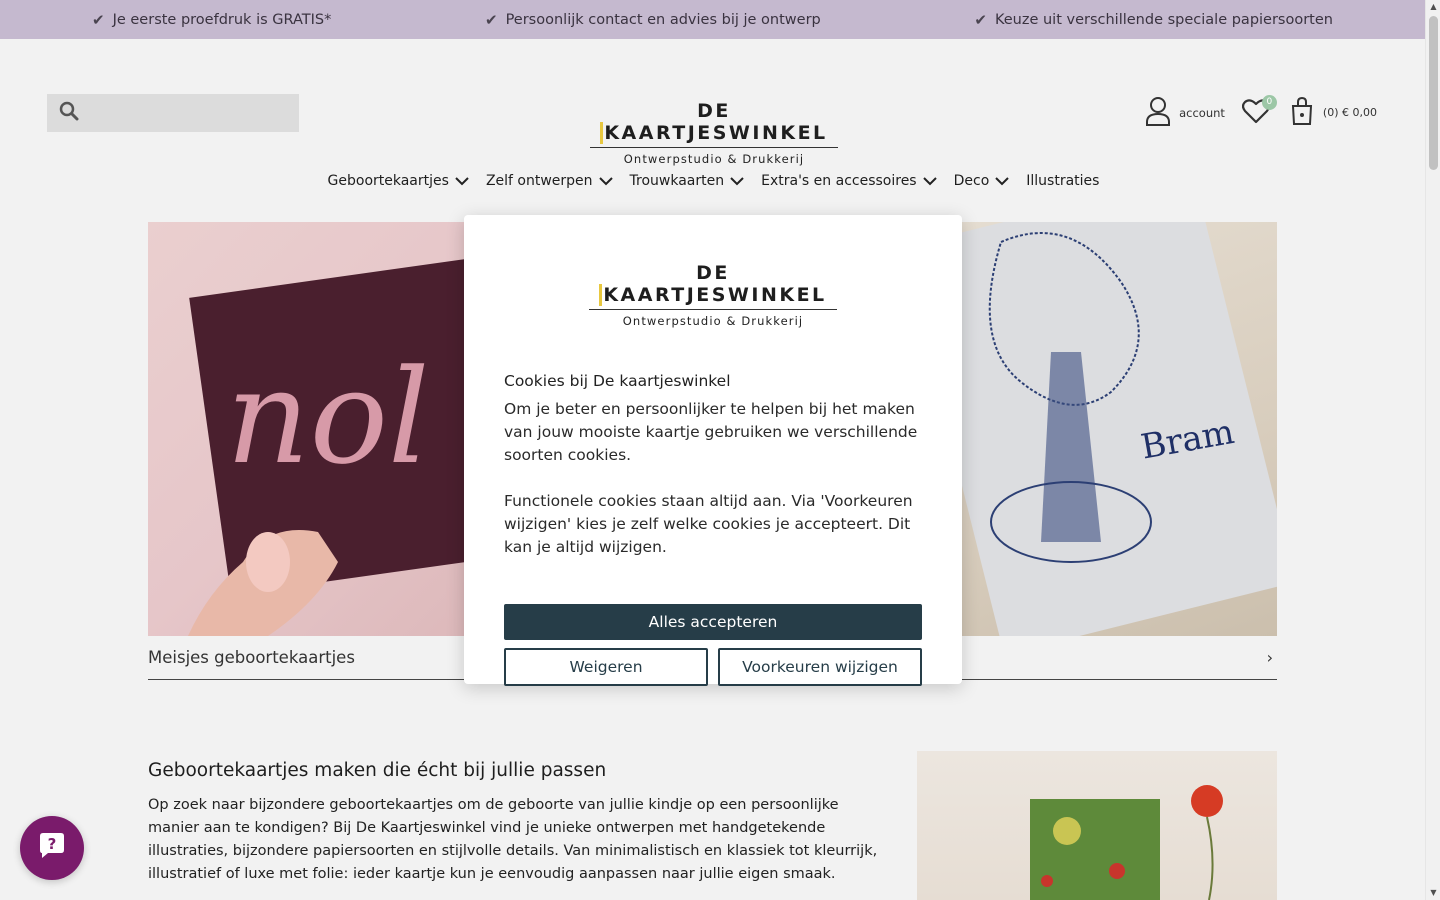 Image resolution: width=1440 pixels, height=900 pixels. What do you see at coordinates (1119, 429) in the screenshot?
I see `hero-image-boys-card: Bram` at bounding box center [1119, 429].